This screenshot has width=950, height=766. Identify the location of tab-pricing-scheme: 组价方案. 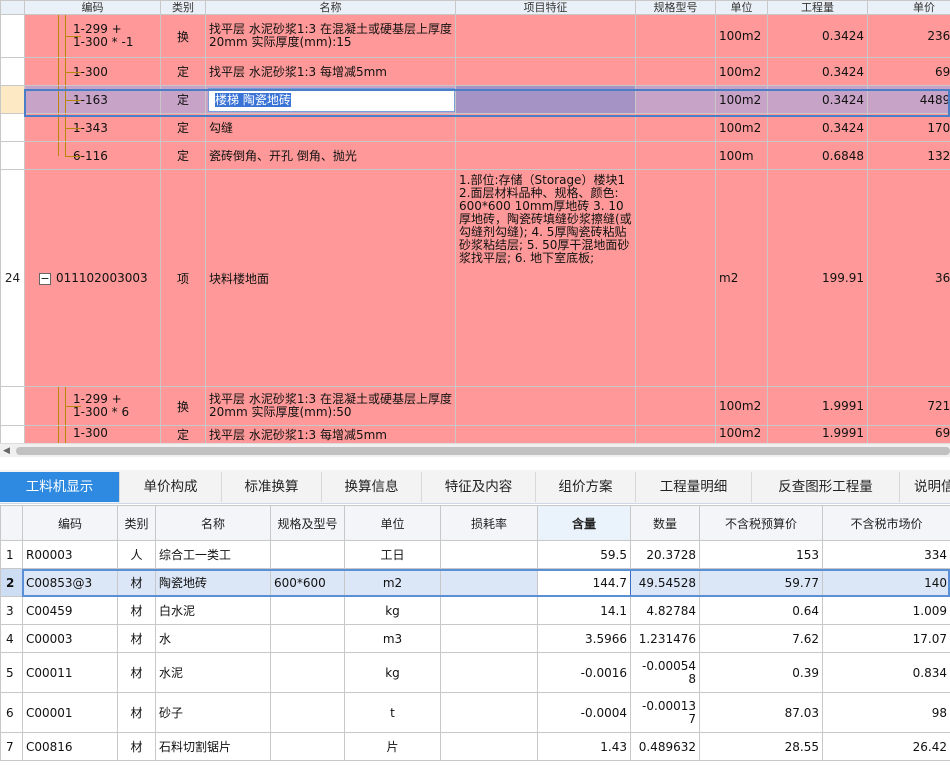
(586, 487).